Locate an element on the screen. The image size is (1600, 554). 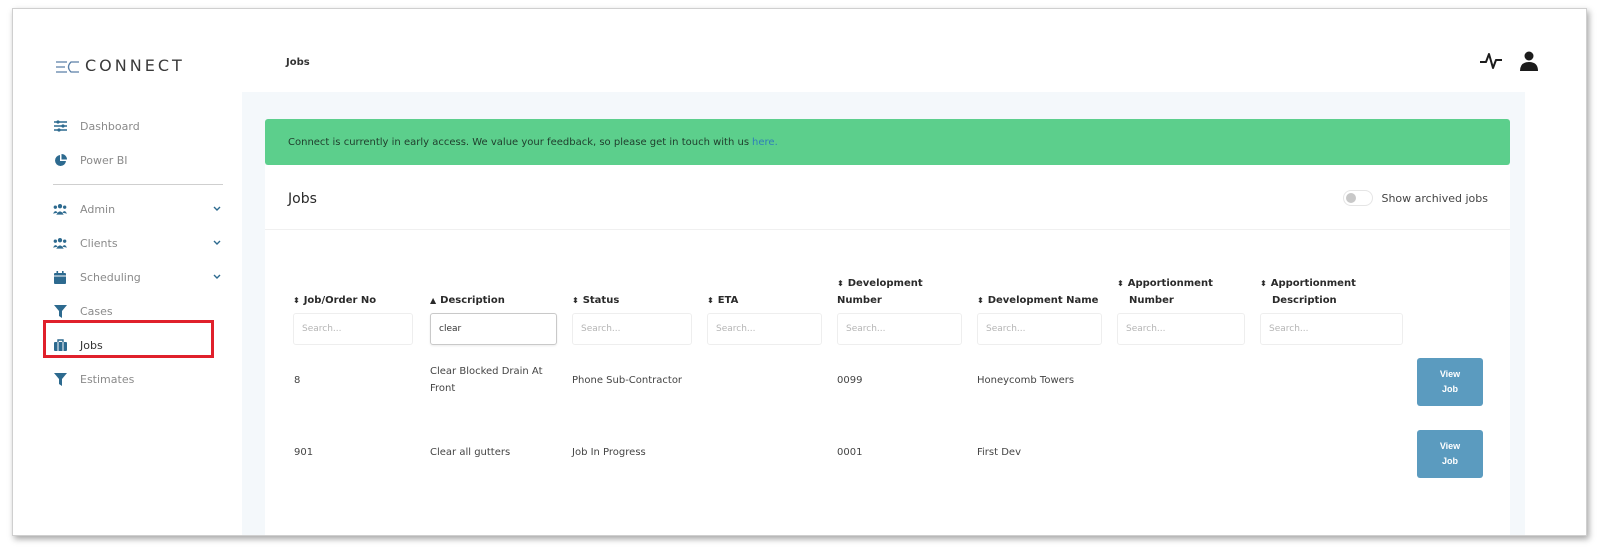
cell-description-line2: Front is located at coordinates (443, 388).